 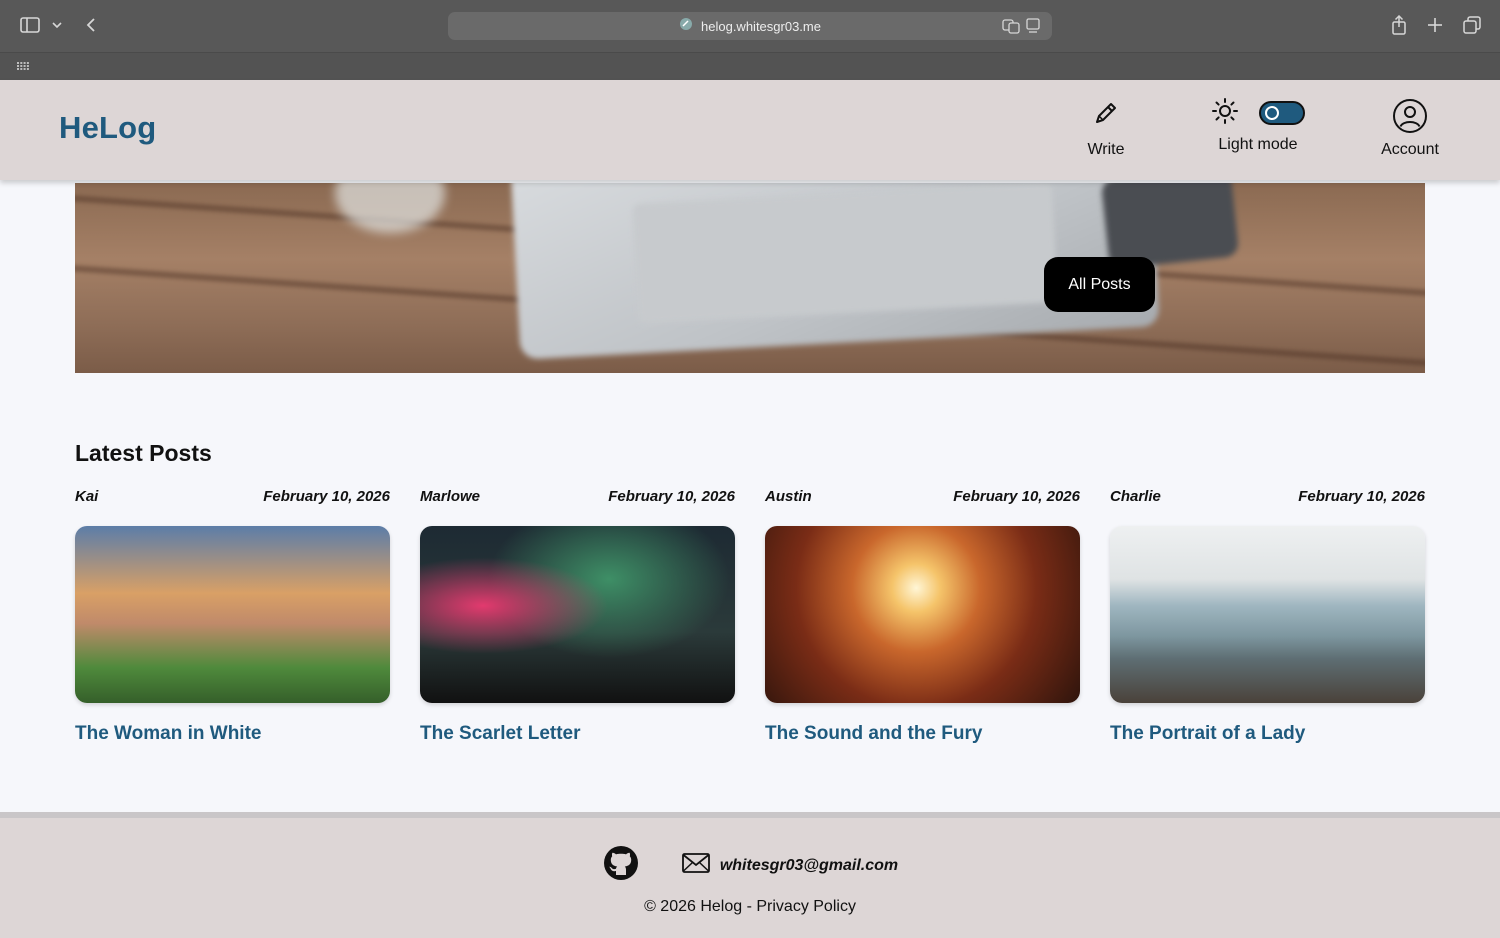 I want to click on post-title-link: The Scarlet Letter, so click(x=577, y=734).